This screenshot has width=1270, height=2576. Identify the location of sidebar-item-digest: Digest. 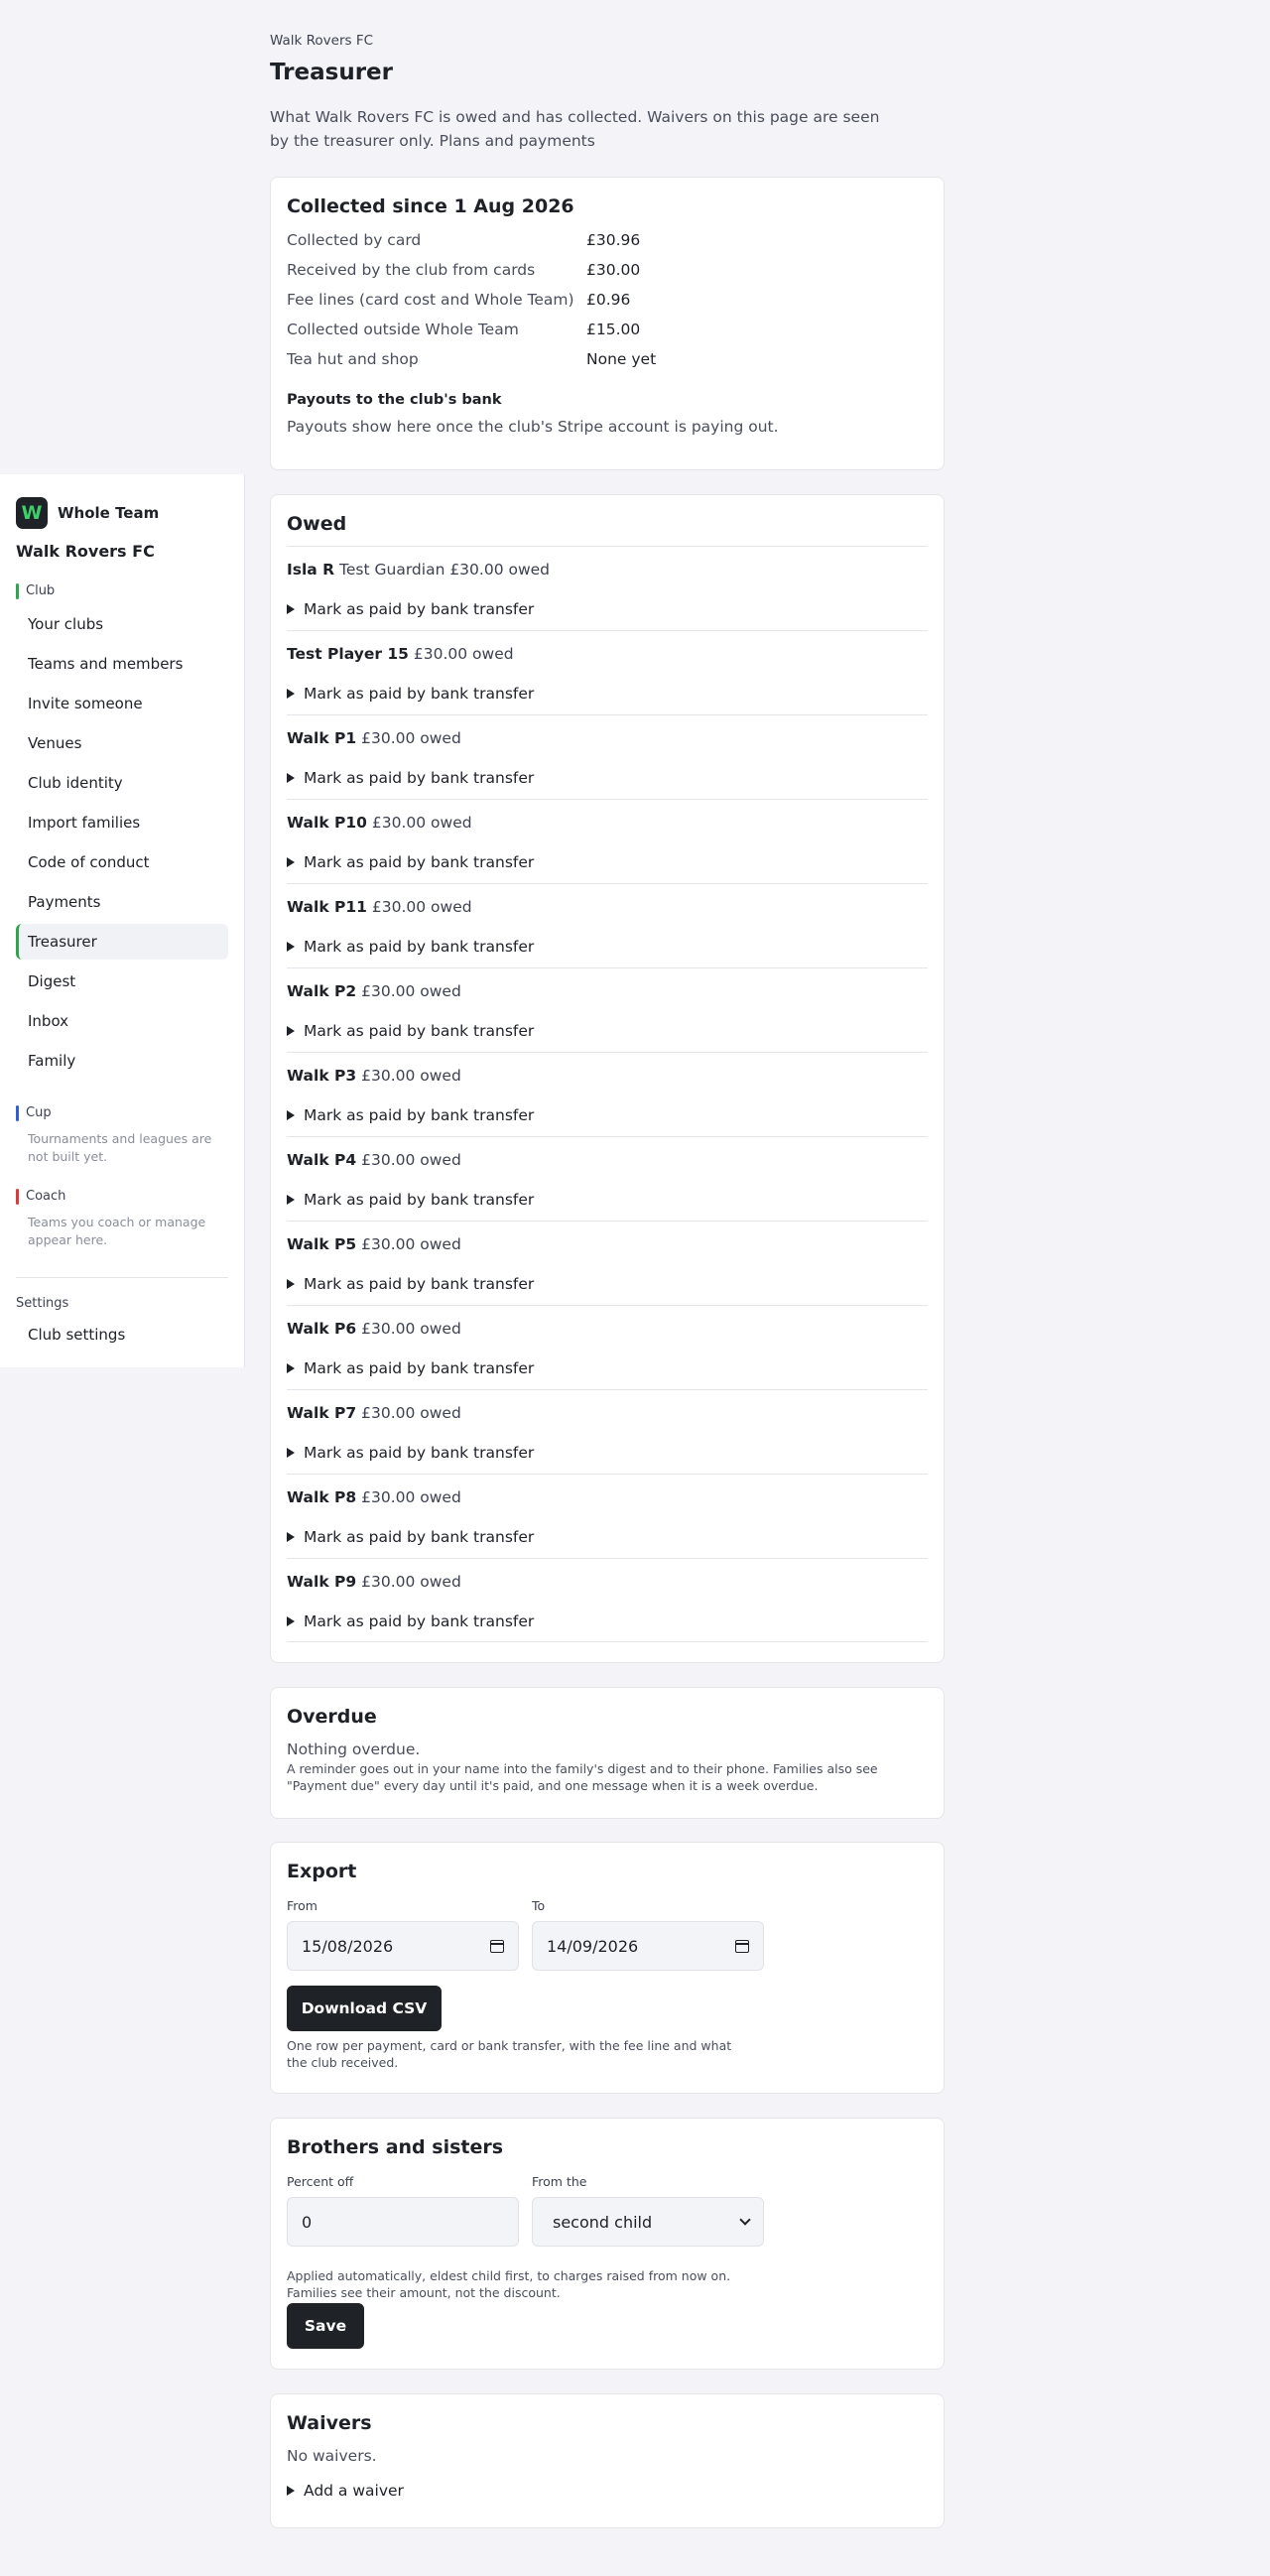
(122, 982).